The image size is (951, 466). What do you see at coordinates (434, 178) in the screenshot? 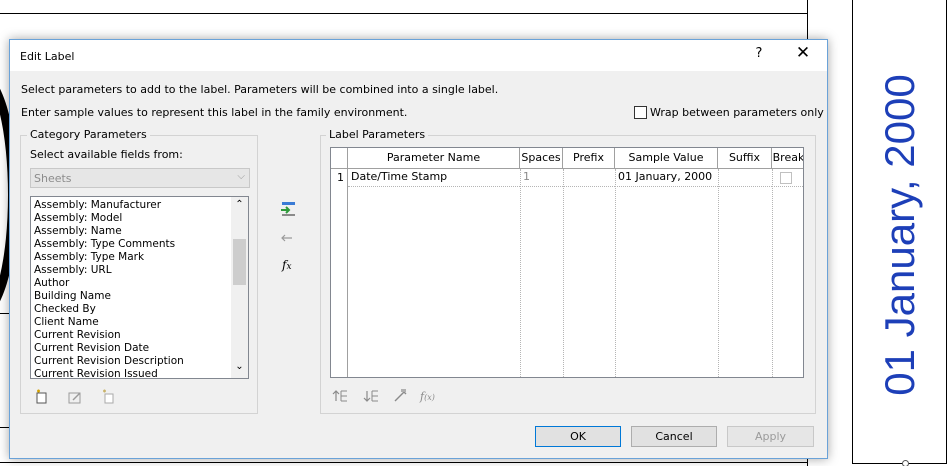
I see `cell-parameter-name: Date/Time Stamp` at bounding box center [434, 178].